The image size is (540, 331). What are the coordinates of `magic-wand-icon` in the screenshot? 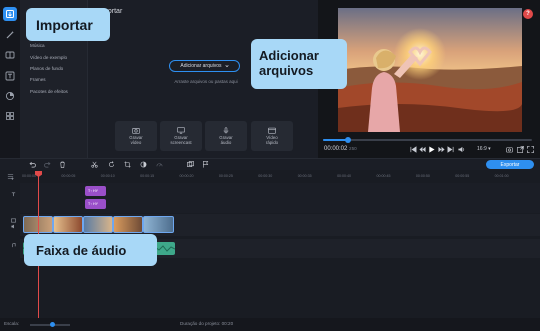 It's located at (10, 35).